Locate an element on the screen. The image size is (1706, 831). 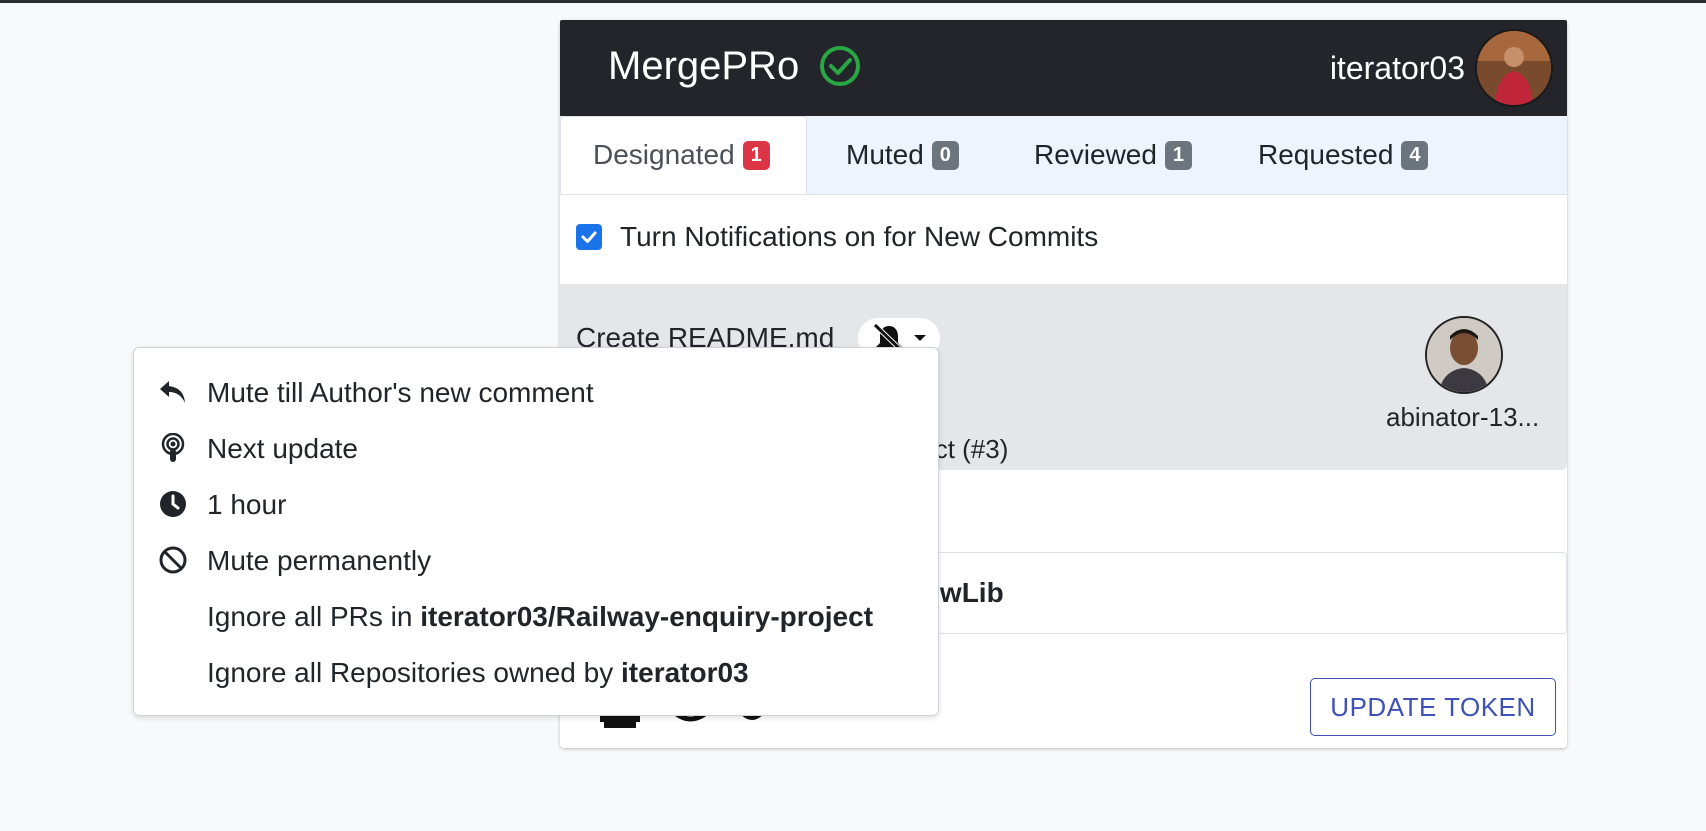
clock-icon is located at coordinates (173, 504).